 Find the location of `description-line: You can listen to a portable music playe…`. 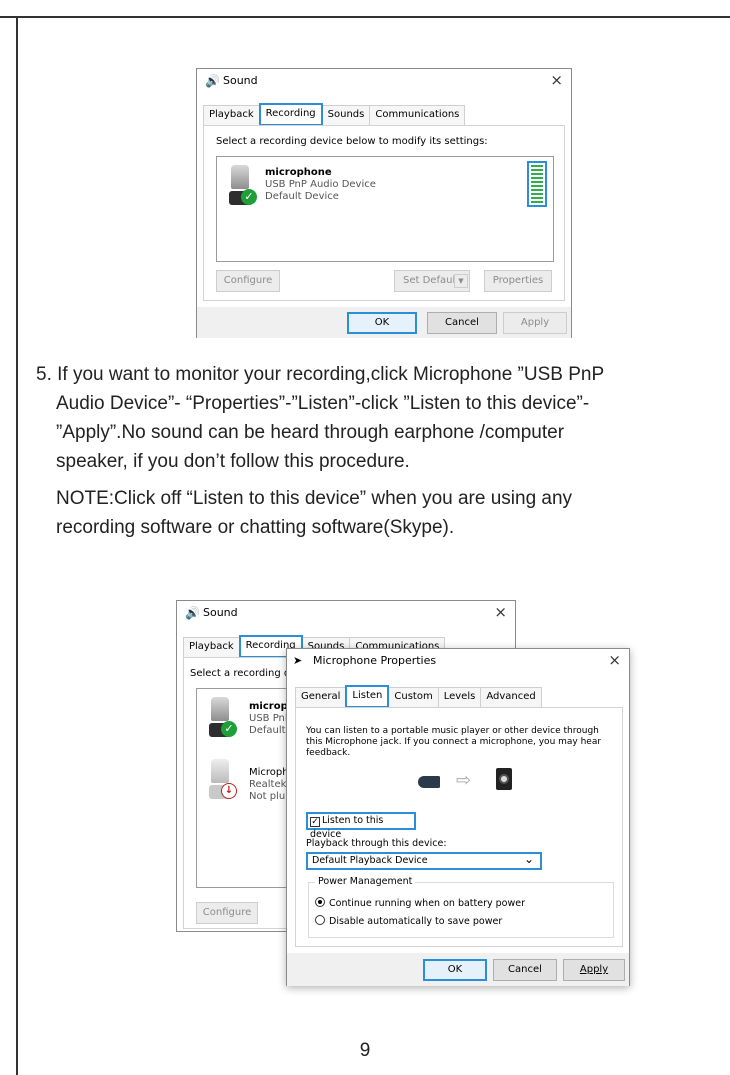

description-line: You can listen to a portable music playe… is located at coordinates (452, 731).